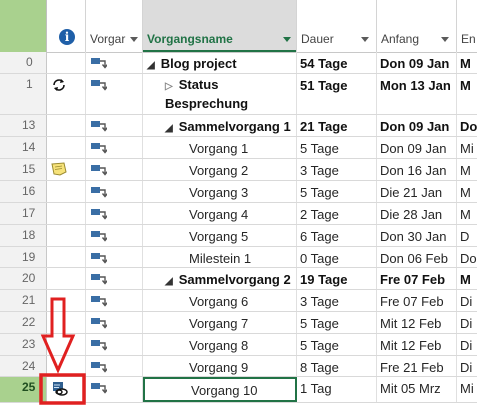 The image size is (477, 406). What do you see at coordinates (220, 26) in the screenshot?
I see `task-name-column-header: Vorgangsname` at bounding box center [220, 26].